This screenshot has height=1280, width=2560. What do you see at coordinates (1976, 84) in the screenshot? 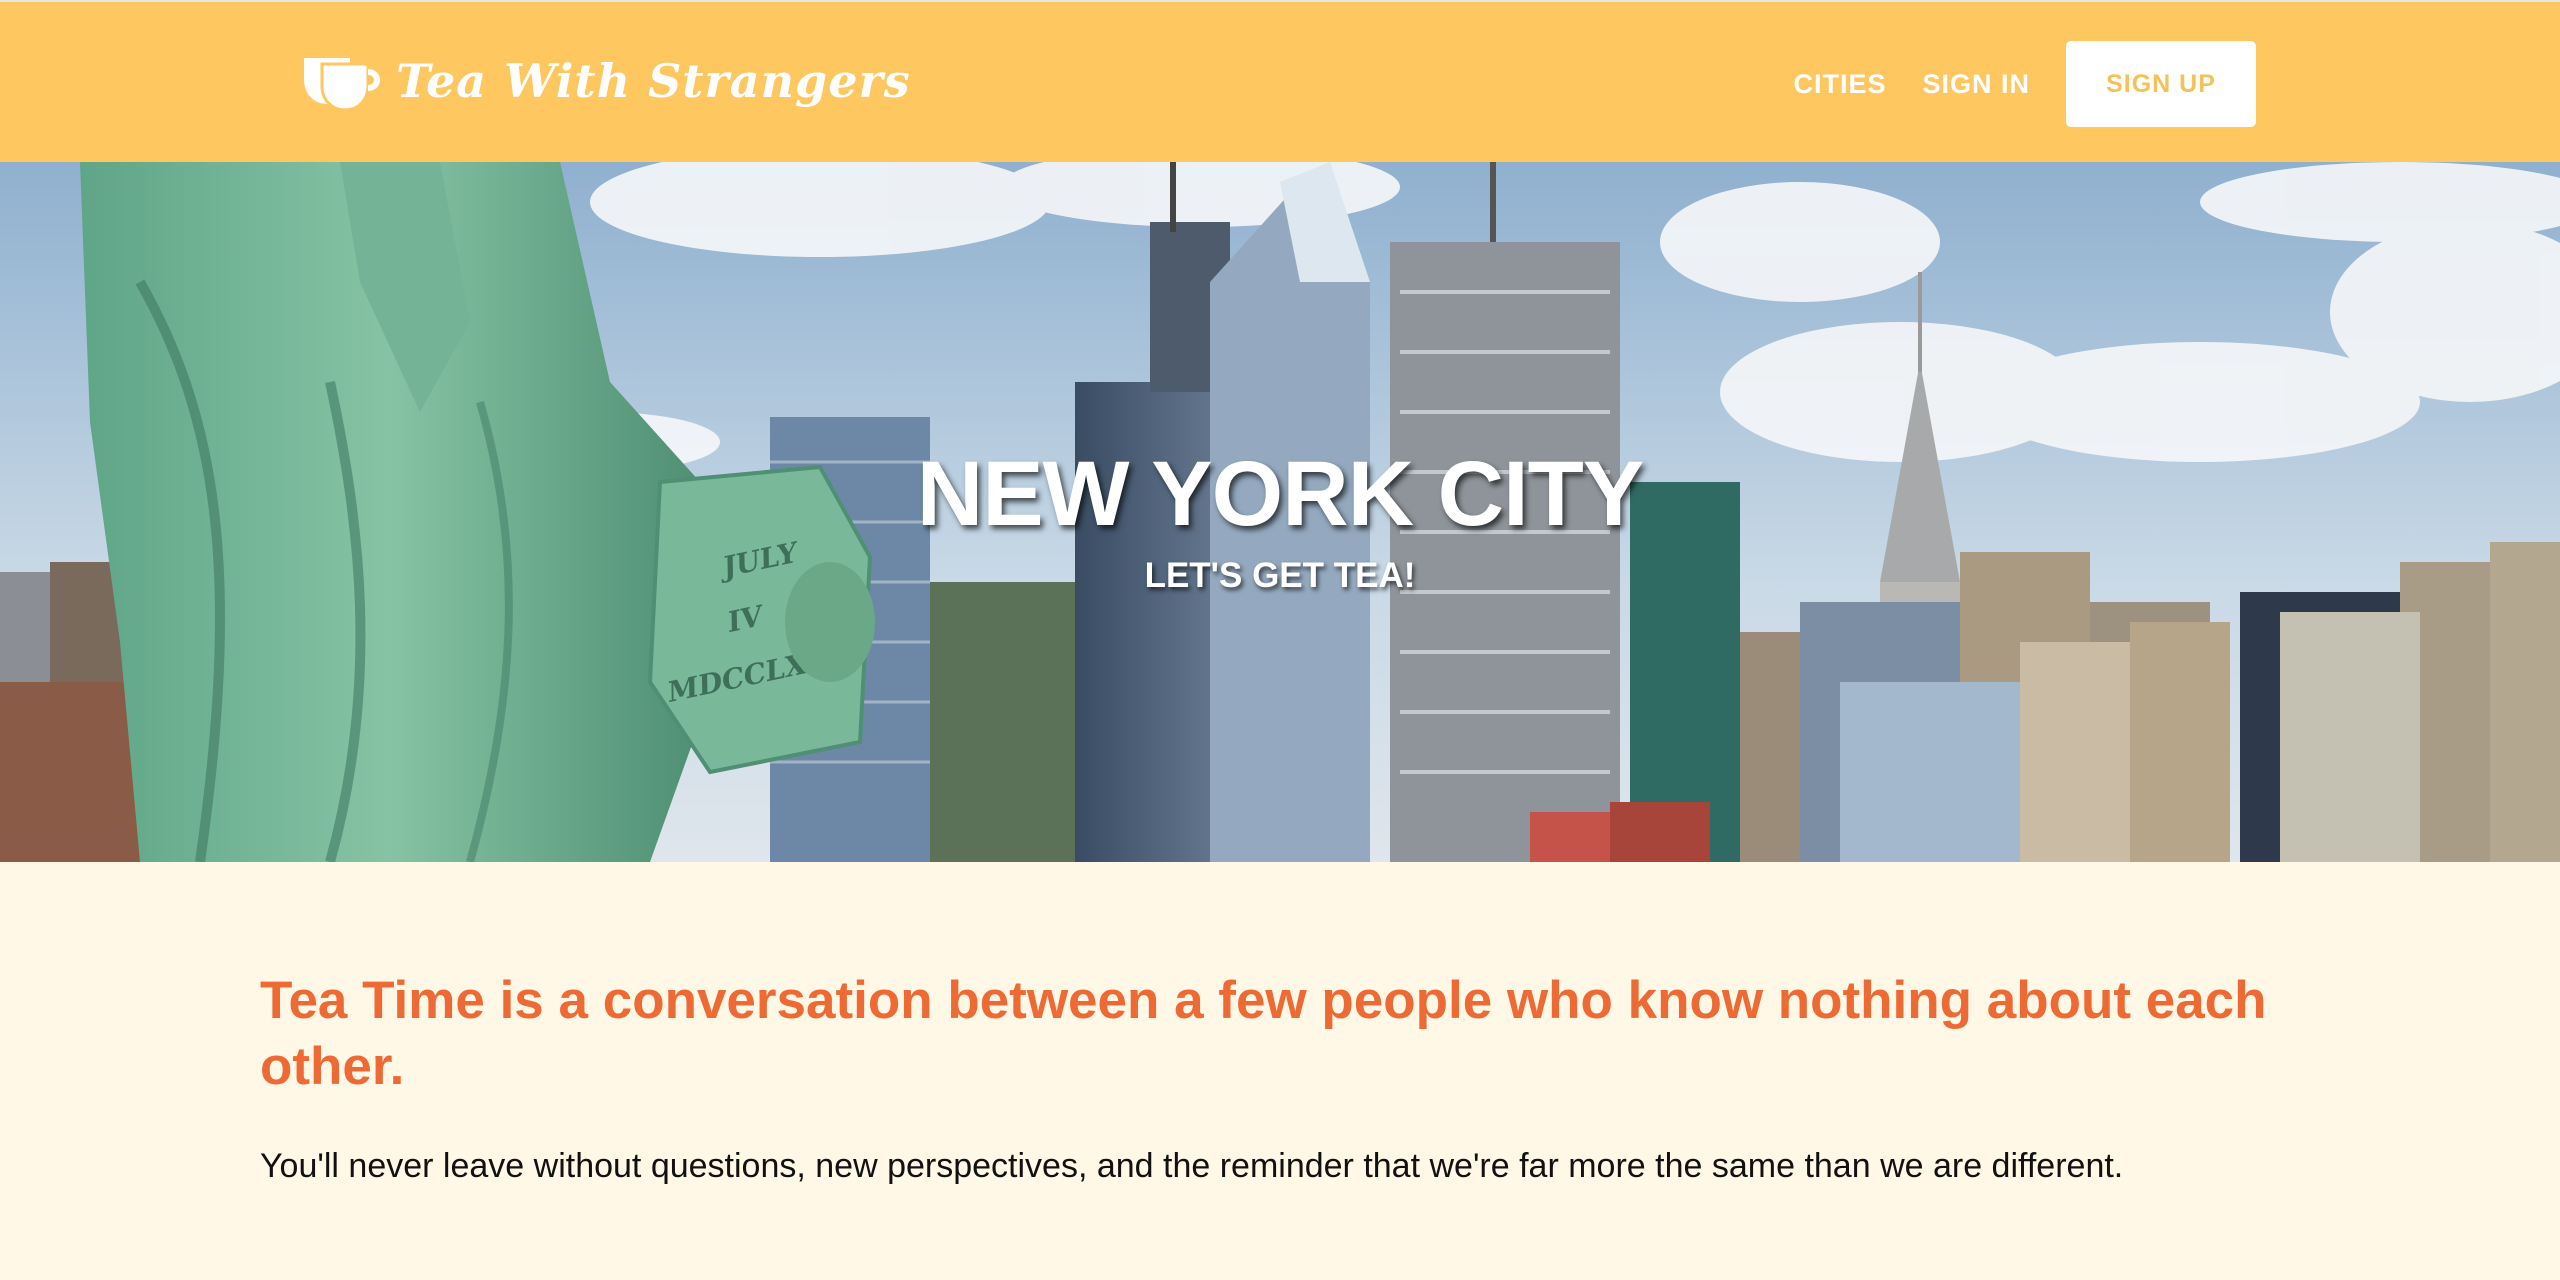
I see `nav-signin-link: SIGN IN` at bounding box center [1976, 84].